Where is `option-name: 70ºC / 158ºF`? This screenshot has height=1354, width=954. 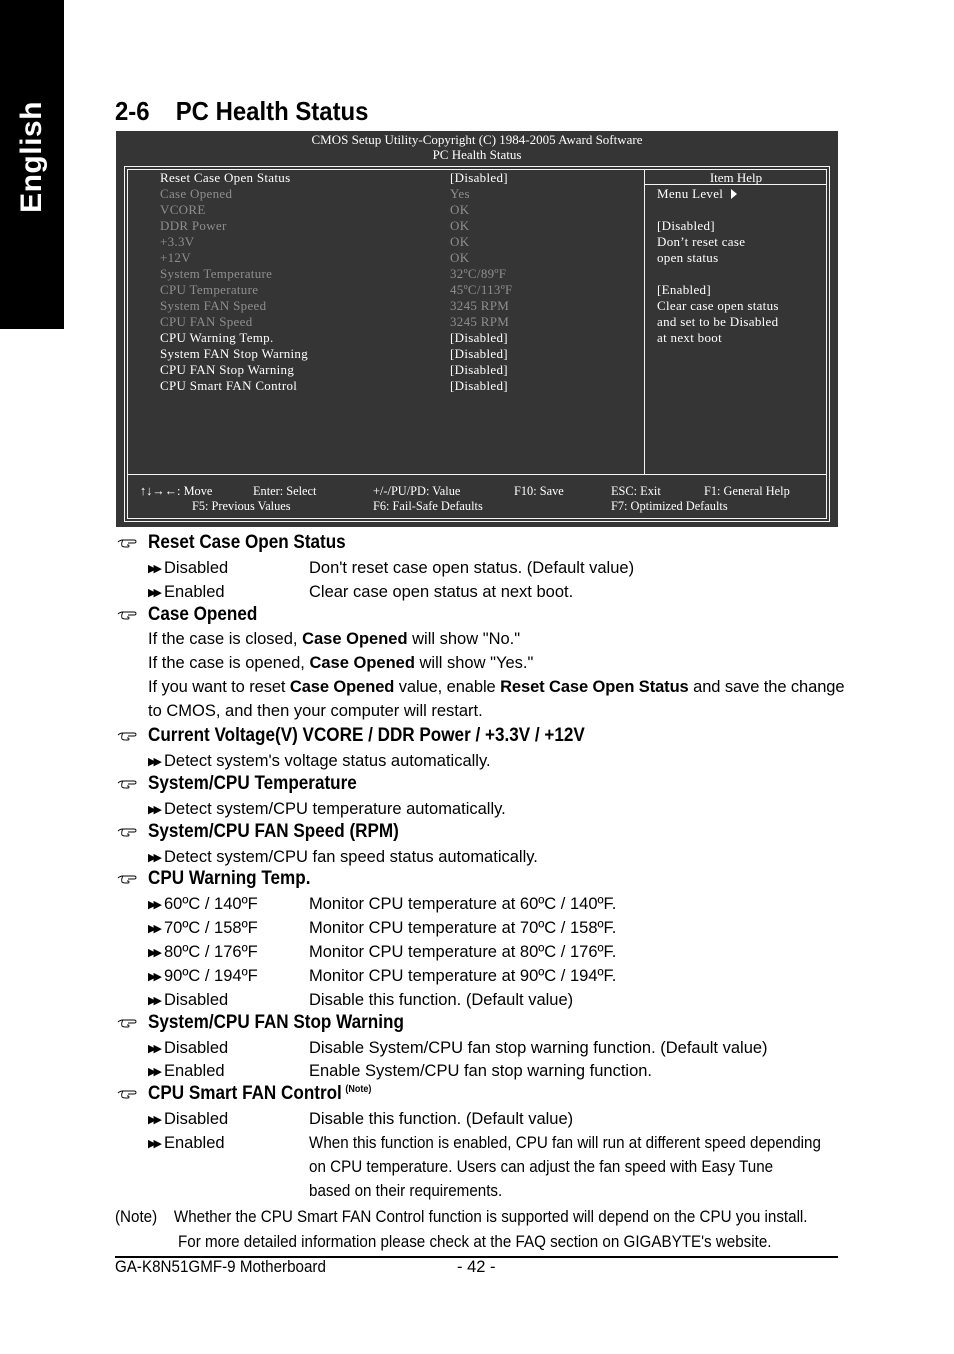
option-name: 70ºC / 158ºF is located at coordinates (211, 928).